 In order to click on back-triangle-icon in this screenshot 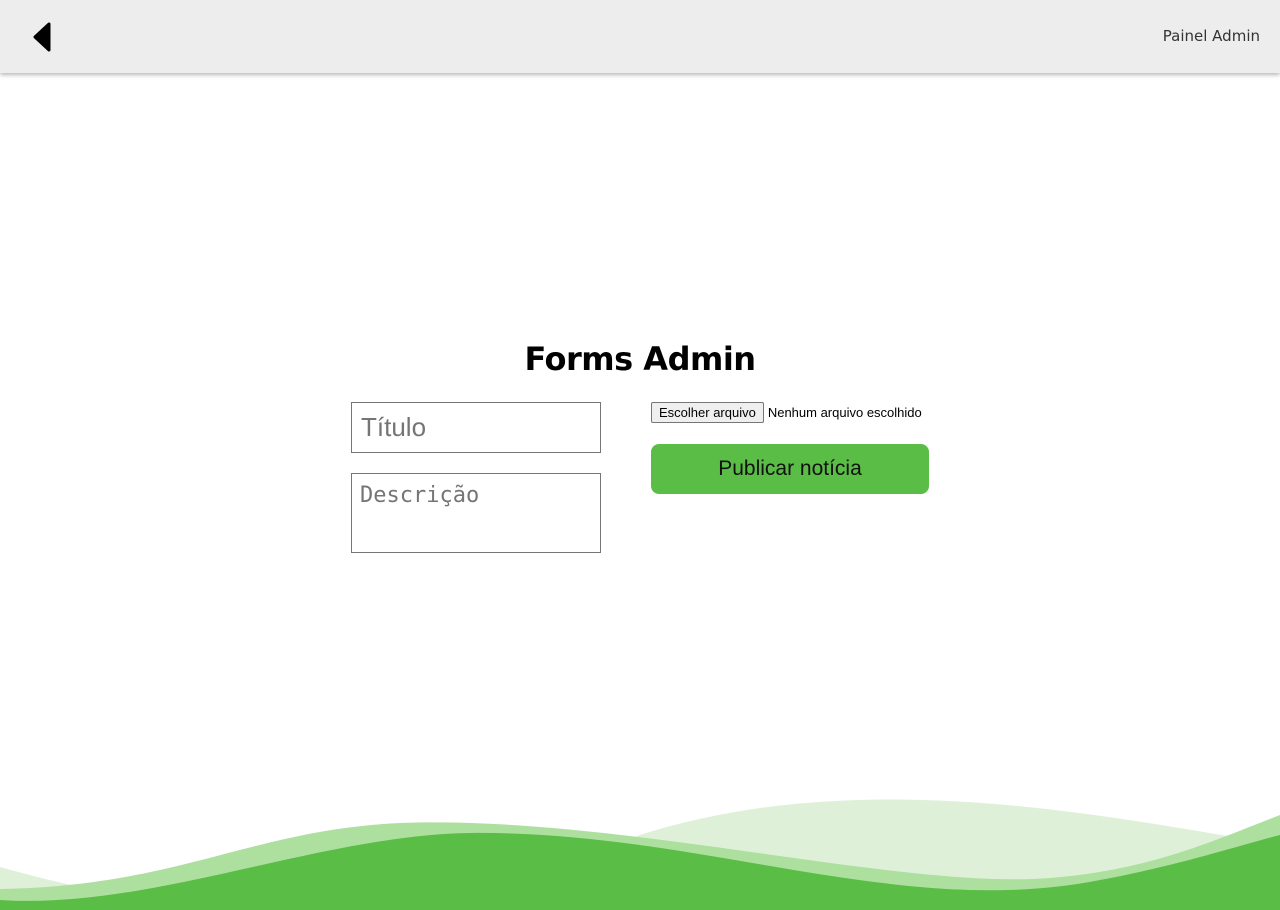, I will do `click(42, 37)`.